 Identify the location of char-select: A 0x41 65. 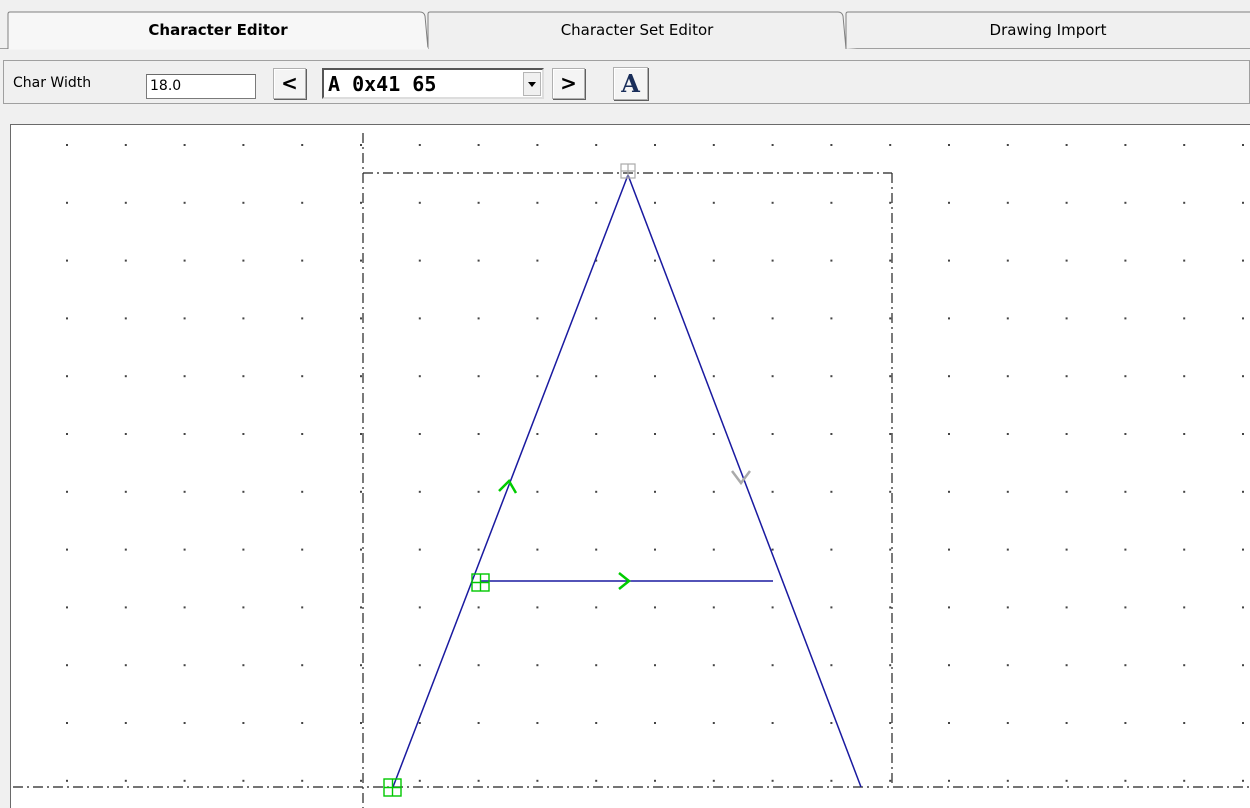
(433, 83).